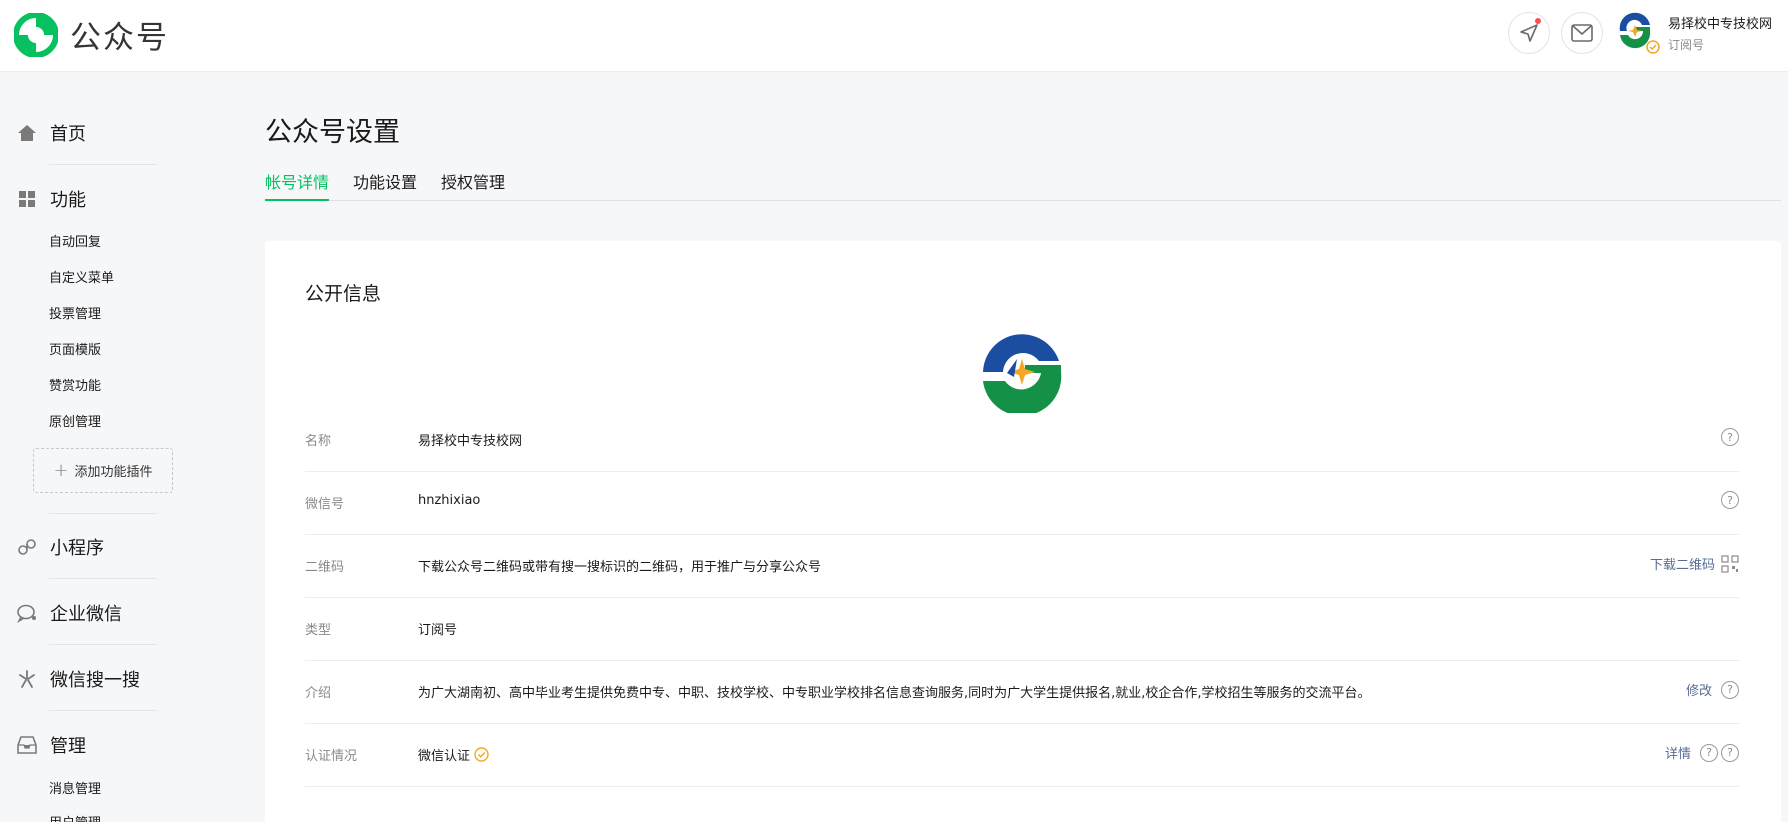 The image size is (1788, 822). What do you see at coordinates (68, 200) in the screenshot?
I see `sidebar-item-label: 功能` at bounding box center [68, 200].